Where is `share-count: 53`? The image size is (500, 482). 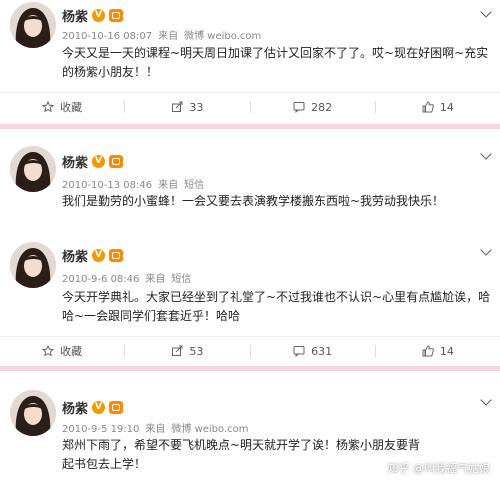 share-count: 53 is located at coordinates (196, 351).